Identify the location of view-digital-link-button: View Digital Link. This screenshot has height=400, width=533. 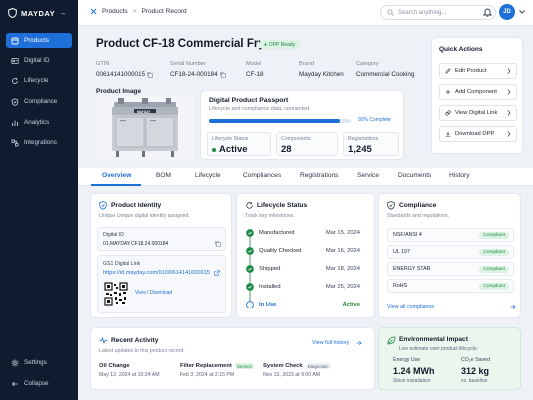
(478, 113).